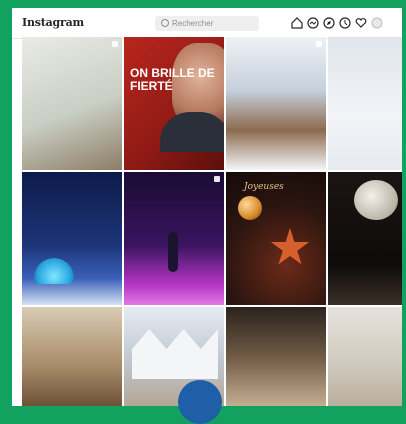 This screenshot has width=406, height=424. What do you see at coordinates (264, 187) in the screenshot?
I see `post-script-text: Joyeuses` at bounding box center [264, 187].